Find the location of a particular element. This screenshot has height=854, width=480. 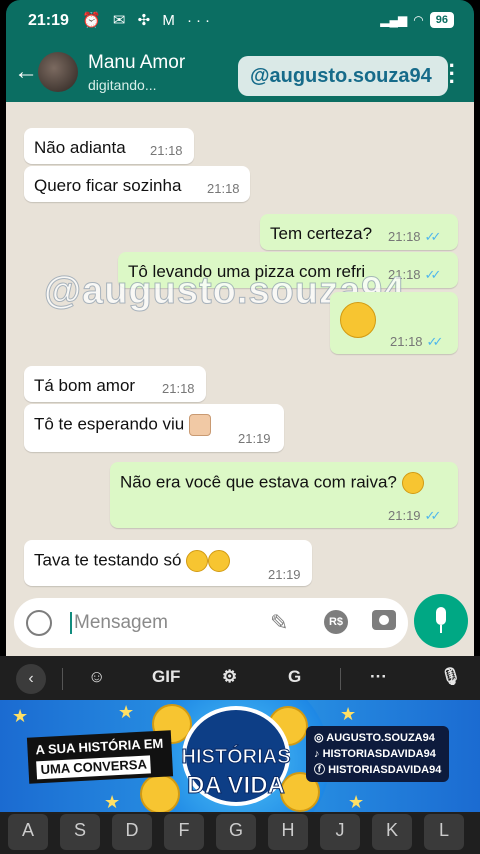

message-bubble-outgoing: Tem certeza? 21:18 ✓✓ is located at coordinates (359, 232).